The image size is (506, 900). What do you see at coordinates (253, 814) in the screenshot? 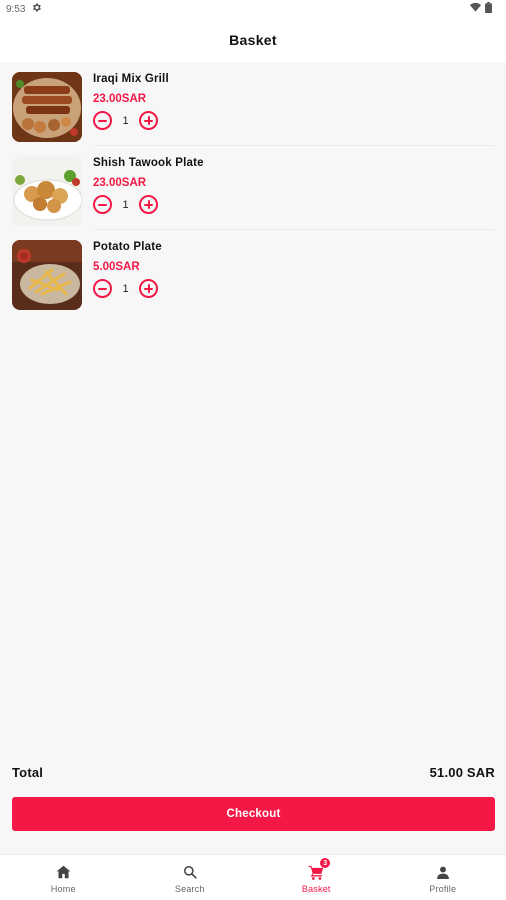
I see `checkout-button: Checkout` at bounding box center [253, 814].